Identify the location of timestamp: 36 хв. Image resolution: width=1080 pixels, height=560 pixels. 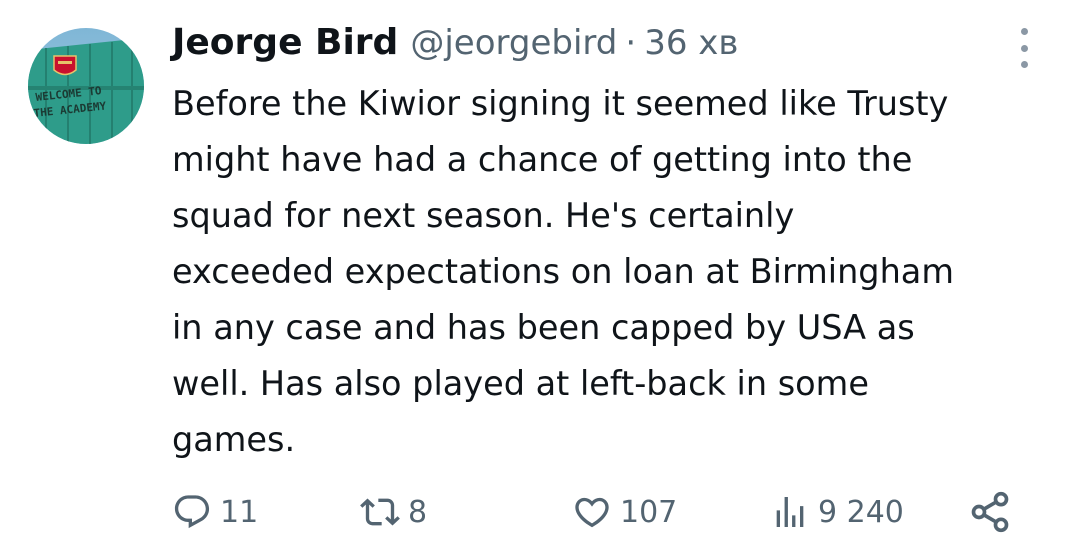
(691, 43).